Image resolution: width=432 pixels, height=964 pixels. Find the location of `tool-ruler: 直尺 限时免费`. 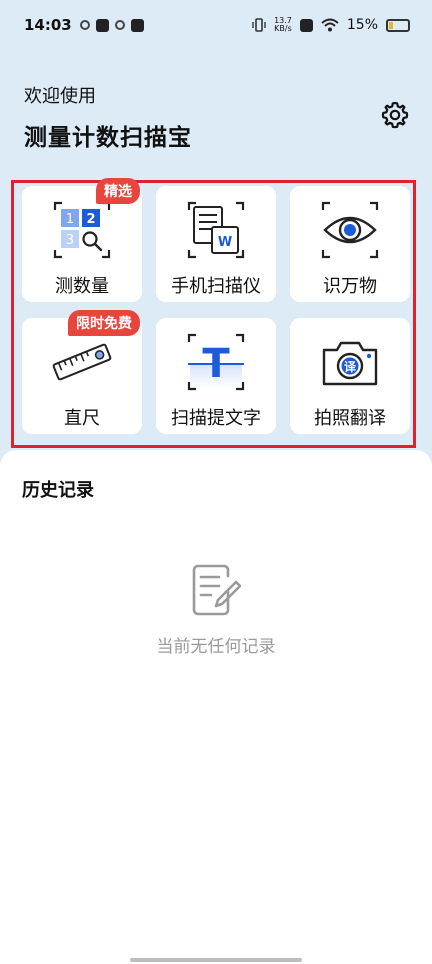

tool-ruler: 直尺 限时免费 is located at coordinates (82, 372).